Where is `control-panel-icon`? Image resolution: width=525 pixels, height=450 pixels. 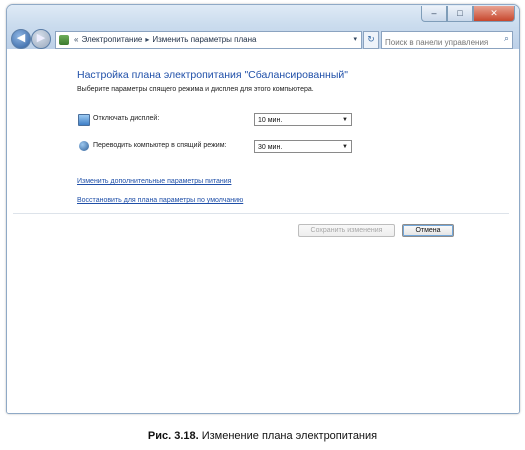 control-panel-icon is located at coordinates (64, 40).